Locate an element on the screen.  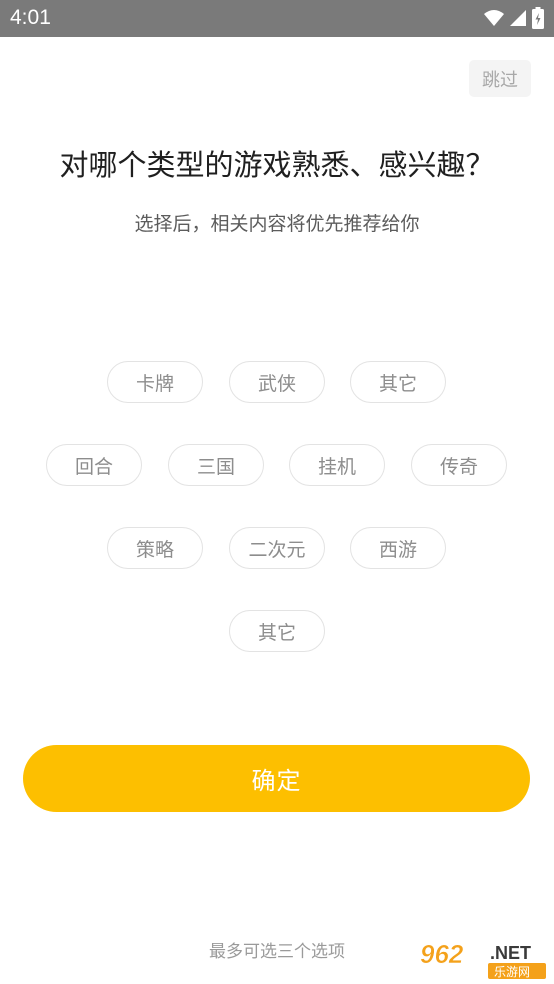
svg-text: 962 is located at coordinates (442, 954).